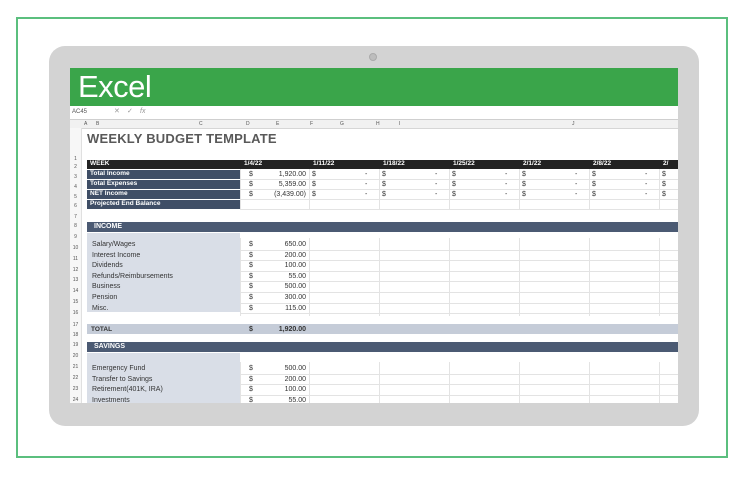  Describe the element at coordinates (75, 167) in the screenshot. I see `row-number: 2` at that location.